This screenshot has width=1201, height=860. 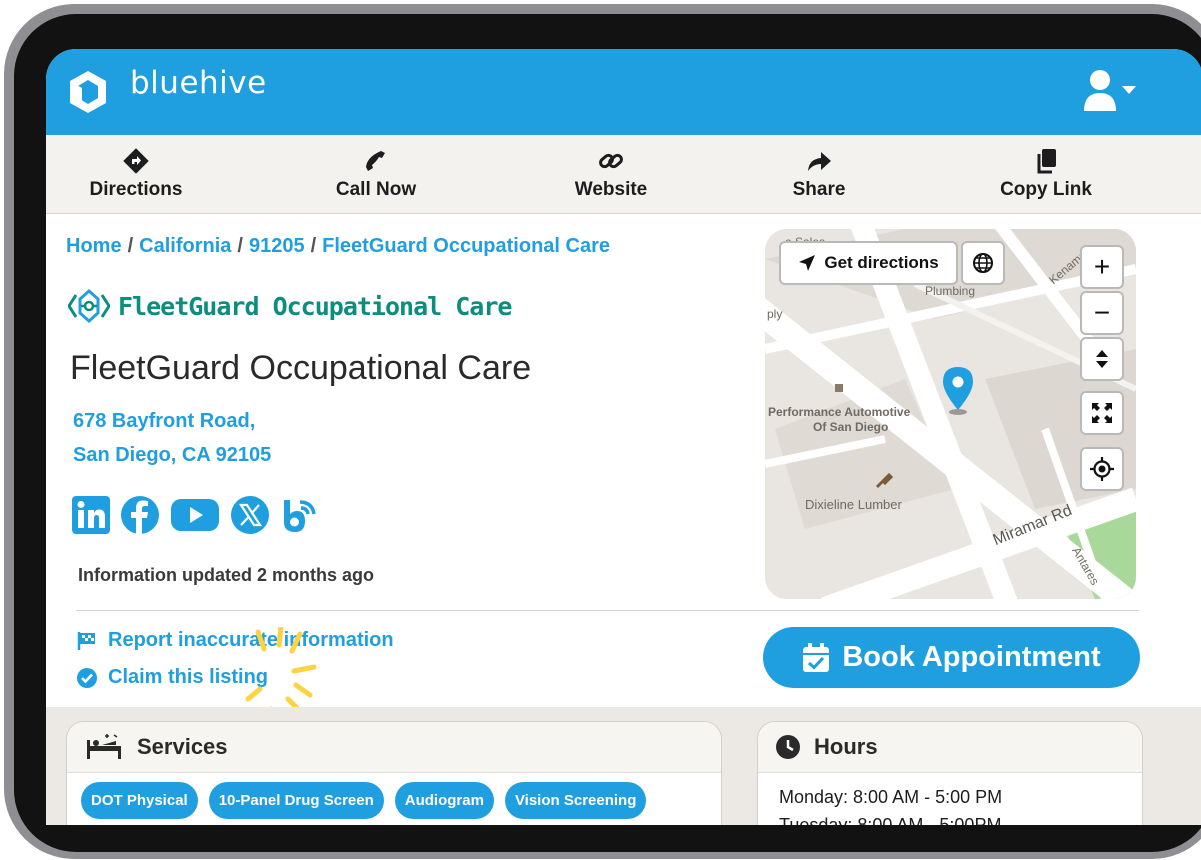 What do you see at coordinates (136, 189) in the screenshot?
I see `directions-label: Directions` at bounding box center [136, 189].